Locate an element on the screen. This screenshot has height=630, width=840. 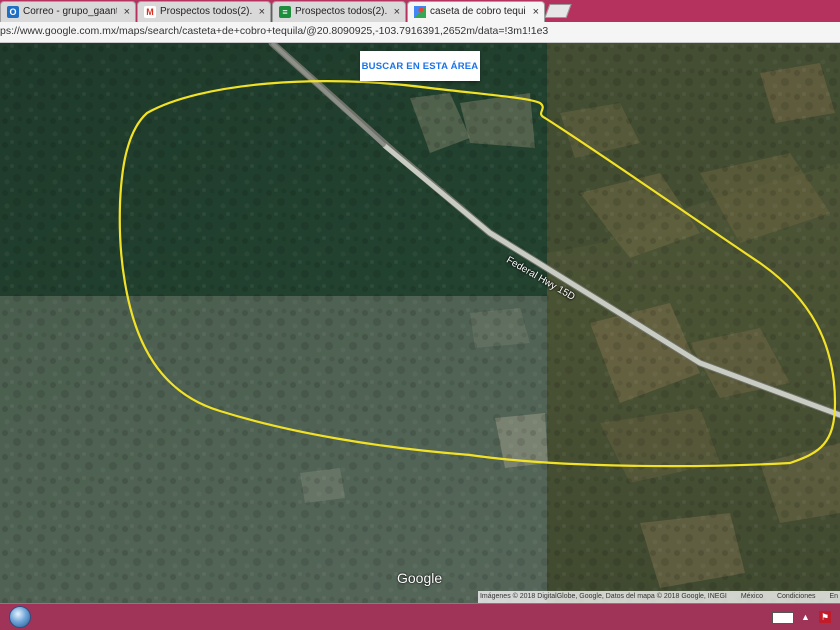
tab-title: Correo - grupo_gaant@h is located at coordinates (70, 11).